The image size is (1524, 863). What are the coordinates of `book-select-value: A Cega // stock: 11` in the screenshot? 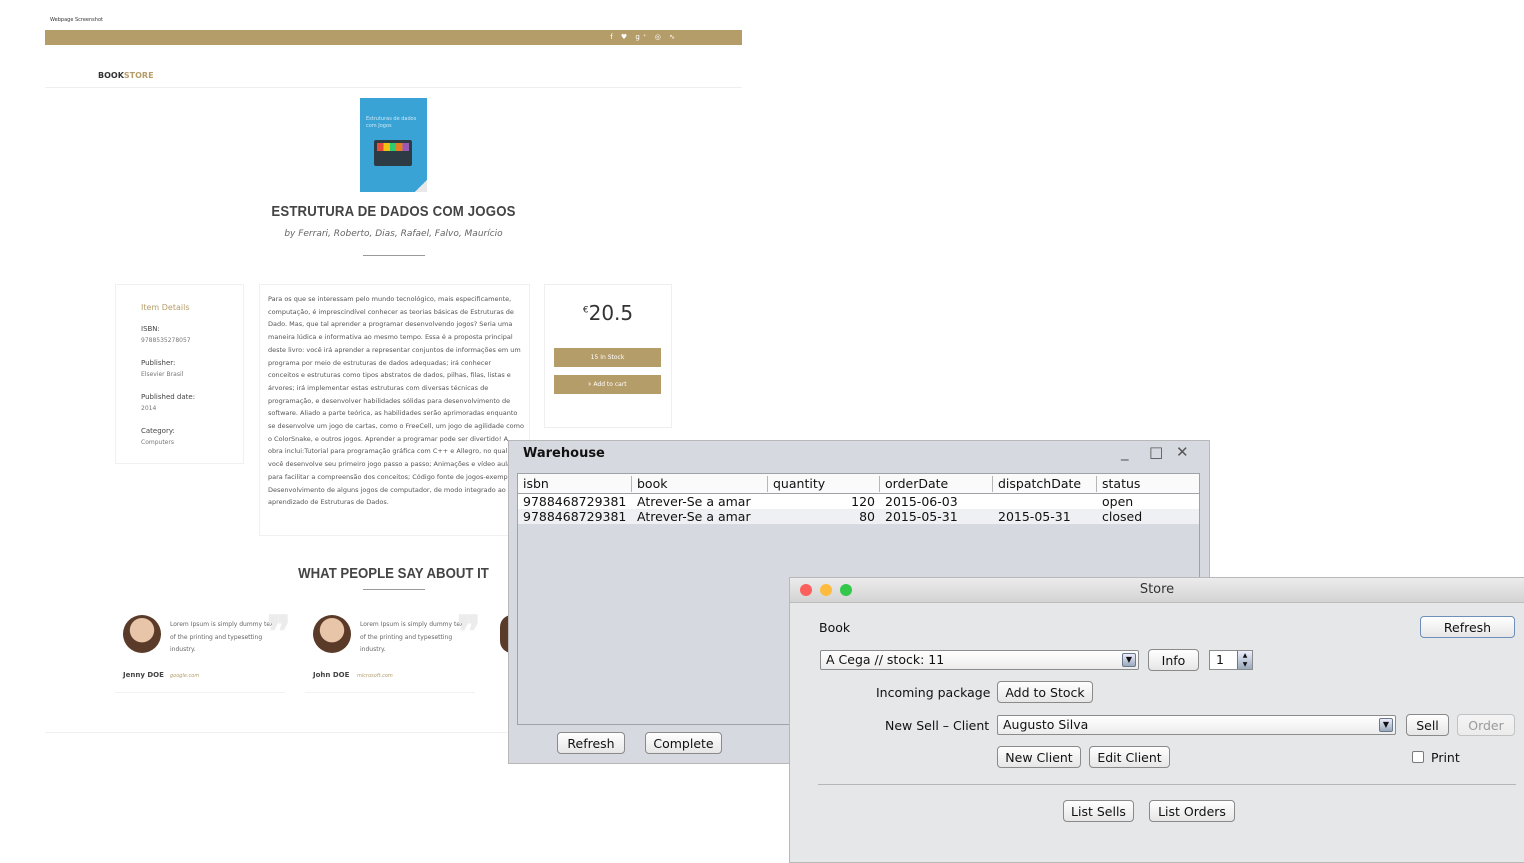 It's located at (885, 659).